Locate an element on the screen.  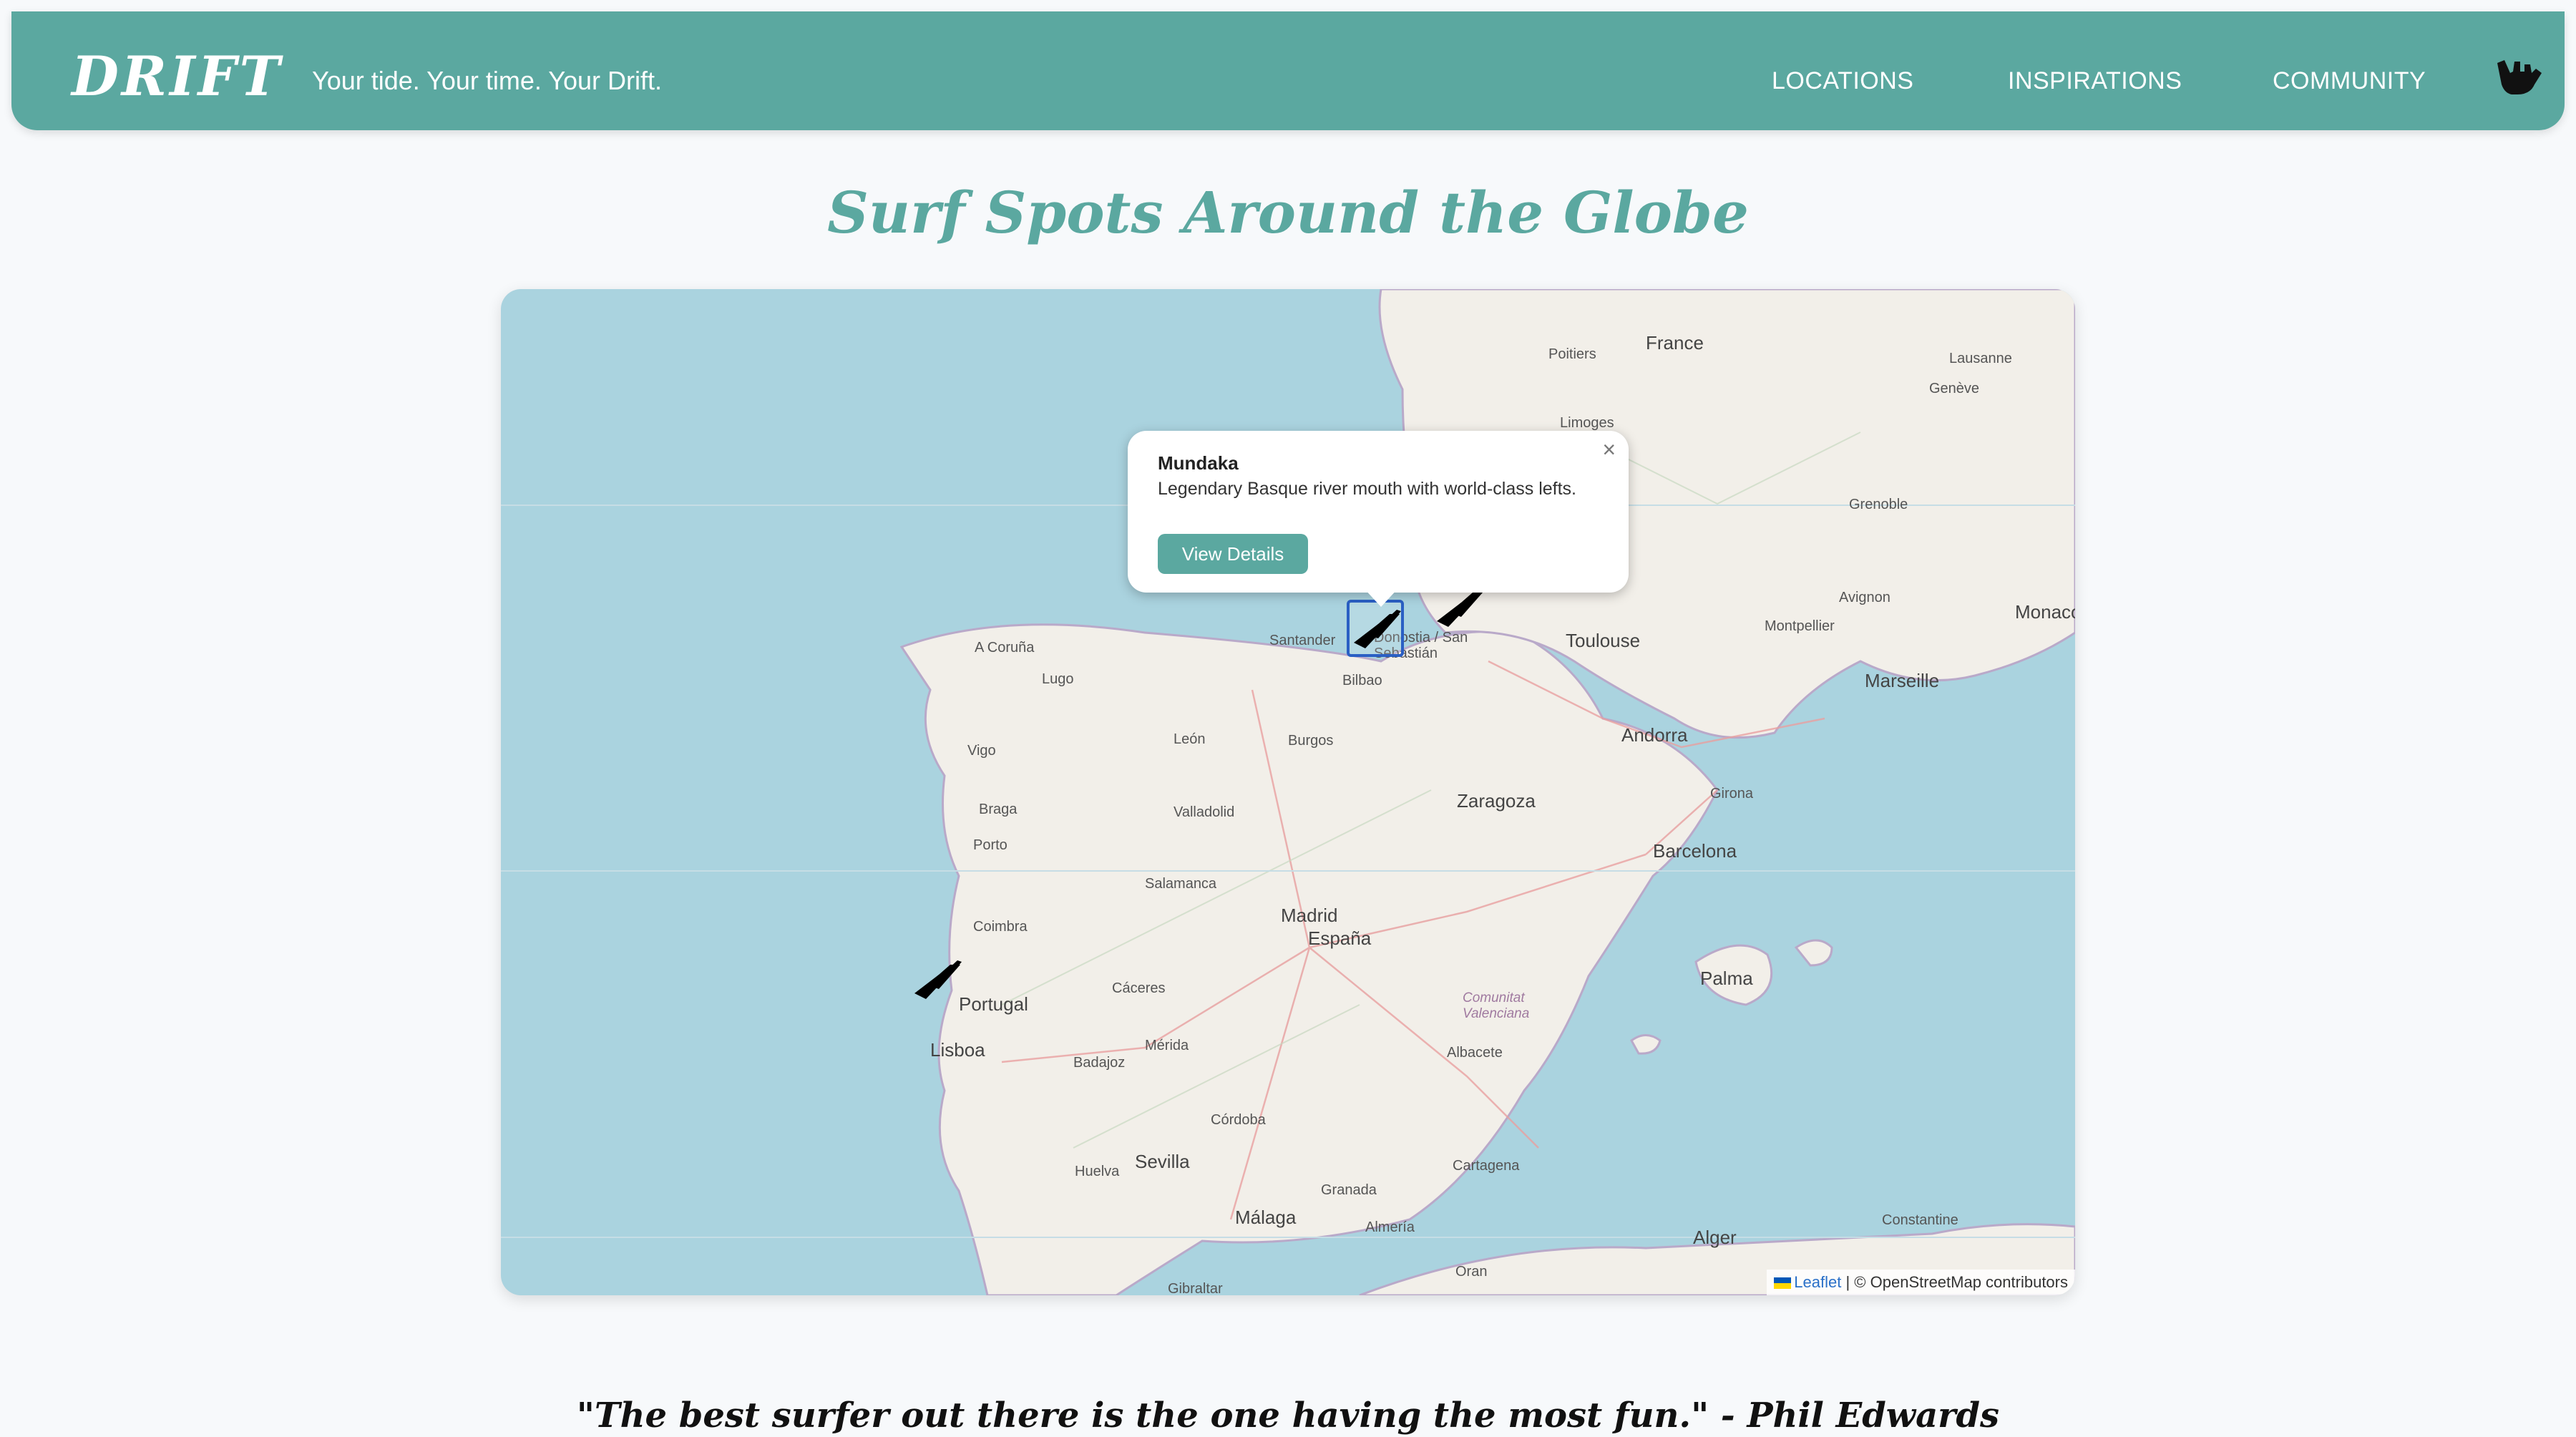
map-label-valencia: Comunitat Valenciana is located at coordinates (1496, 1006).